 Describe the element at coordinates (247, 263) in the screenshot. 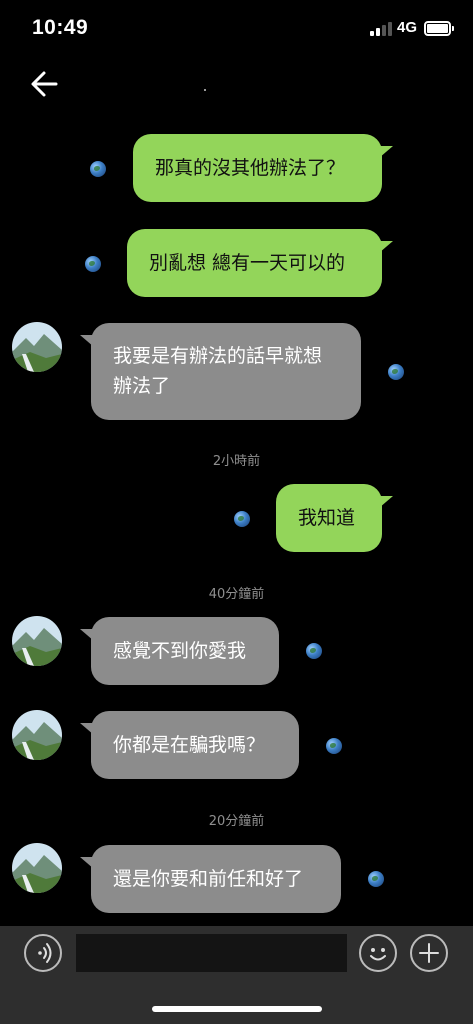

I see `message-text: 別亂想 總有一天可以的` at that location.